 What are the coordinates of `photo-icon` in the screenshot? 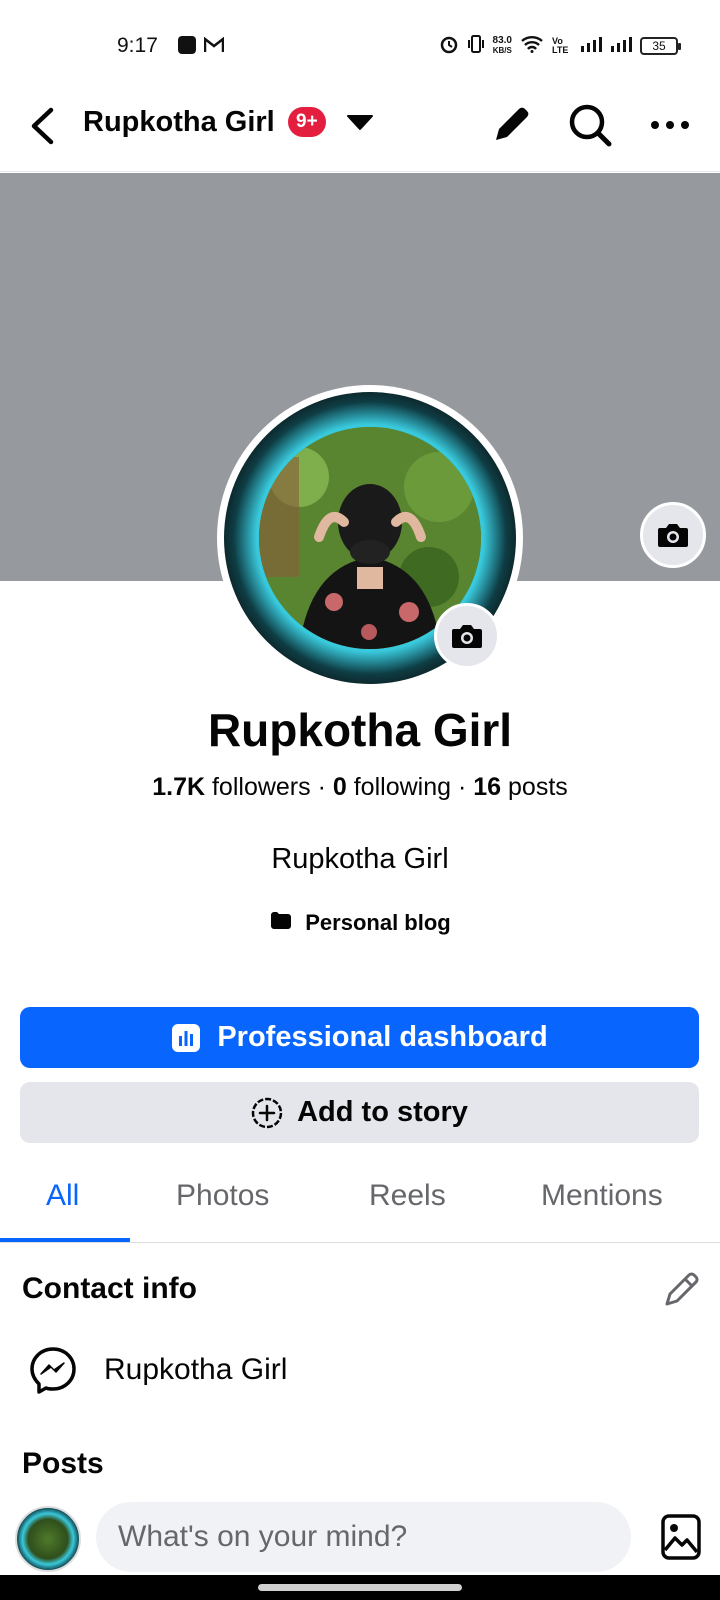 It's located at (681, 1537).